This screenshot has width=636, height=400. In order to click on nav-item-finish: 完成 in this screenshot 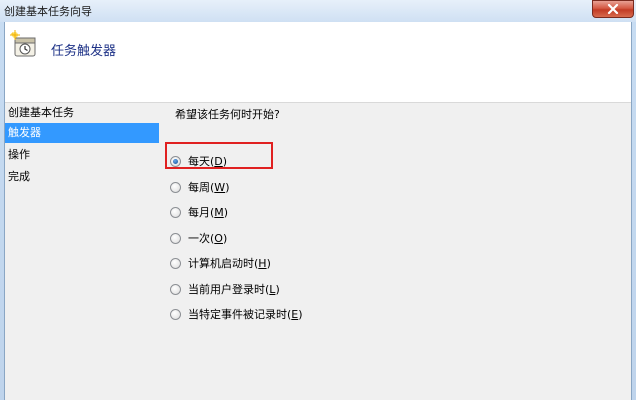, I will do `click(82, 177)`.